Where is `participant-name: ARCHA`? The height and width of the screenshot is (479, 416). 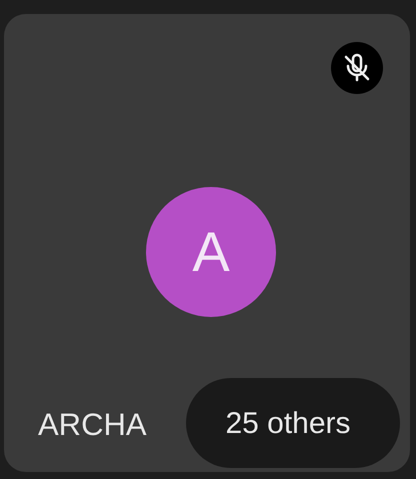
participant-name: ARCHA is located at coordinates (92, 425).